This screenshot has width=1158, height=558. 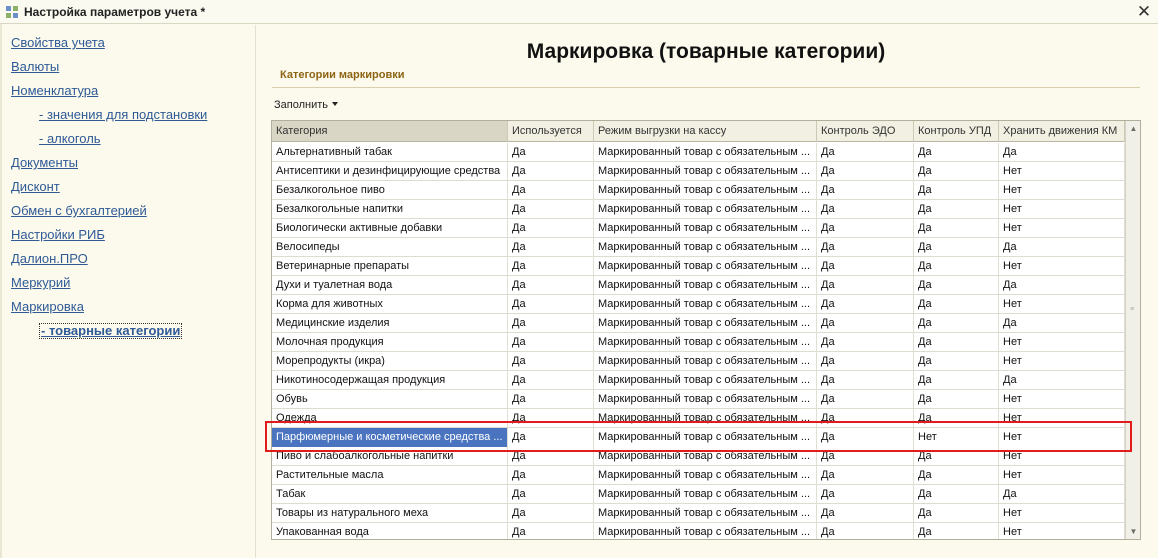 I want to click on sidebar-item-12: - товарные категории, so click(x=111, y=331).